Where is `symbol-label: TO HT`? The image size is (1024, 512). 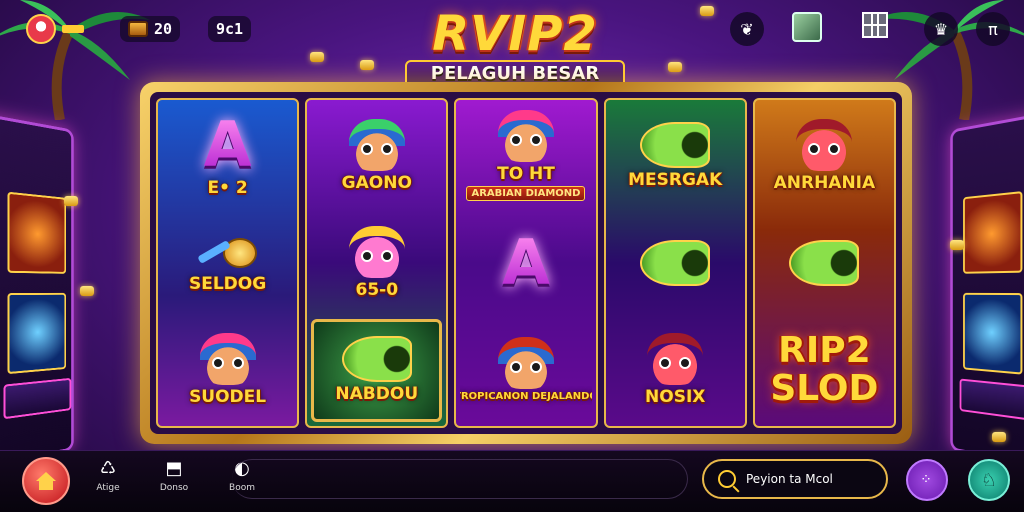 symbol-label: TO HT is located at coordinates (526, 174).